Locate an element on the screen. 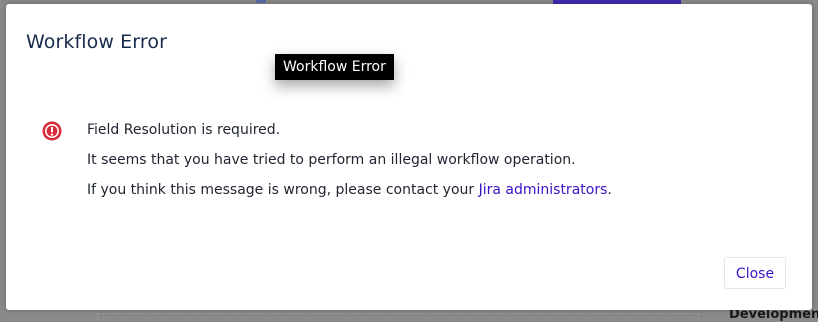 This screenshot has width=818, height=322. close-button: Close is located at coordinates (755, 273).